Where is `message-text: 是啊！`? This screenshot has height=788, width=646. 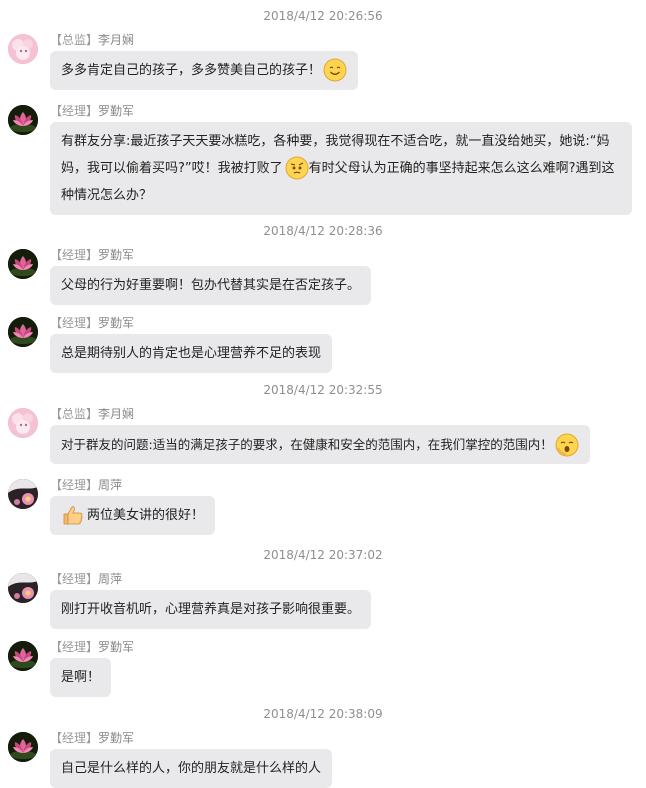
message-text: 是啊！ is located at coordinates (81, 677).